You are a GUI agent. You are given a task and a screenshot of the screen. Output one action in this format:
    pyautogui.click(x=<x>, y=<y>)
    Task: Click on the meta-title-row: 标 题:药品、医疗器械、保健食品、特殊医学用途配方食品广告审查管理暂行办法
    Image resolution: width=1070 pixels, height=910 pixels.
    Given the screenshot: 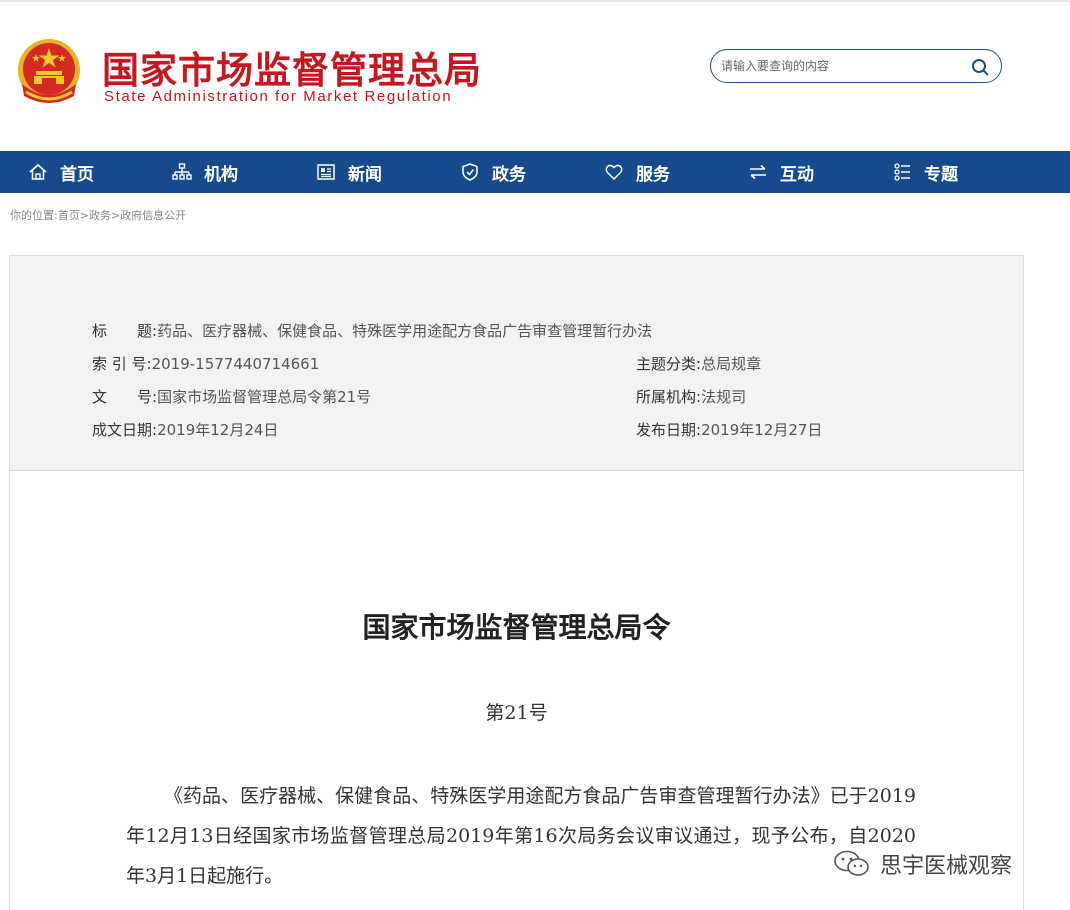 What is the action you would take?
    pyautogui.click(x=372, y=330)
    